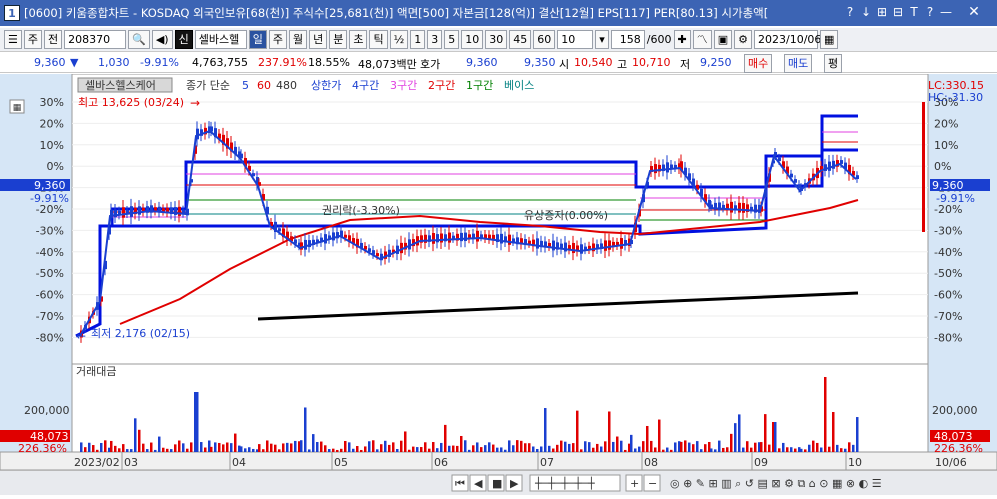 The image size is (997, 499). Describe the element at coordinates (162, 39) in the screenshot. I see `speaker-icon: ◀)` at that location.